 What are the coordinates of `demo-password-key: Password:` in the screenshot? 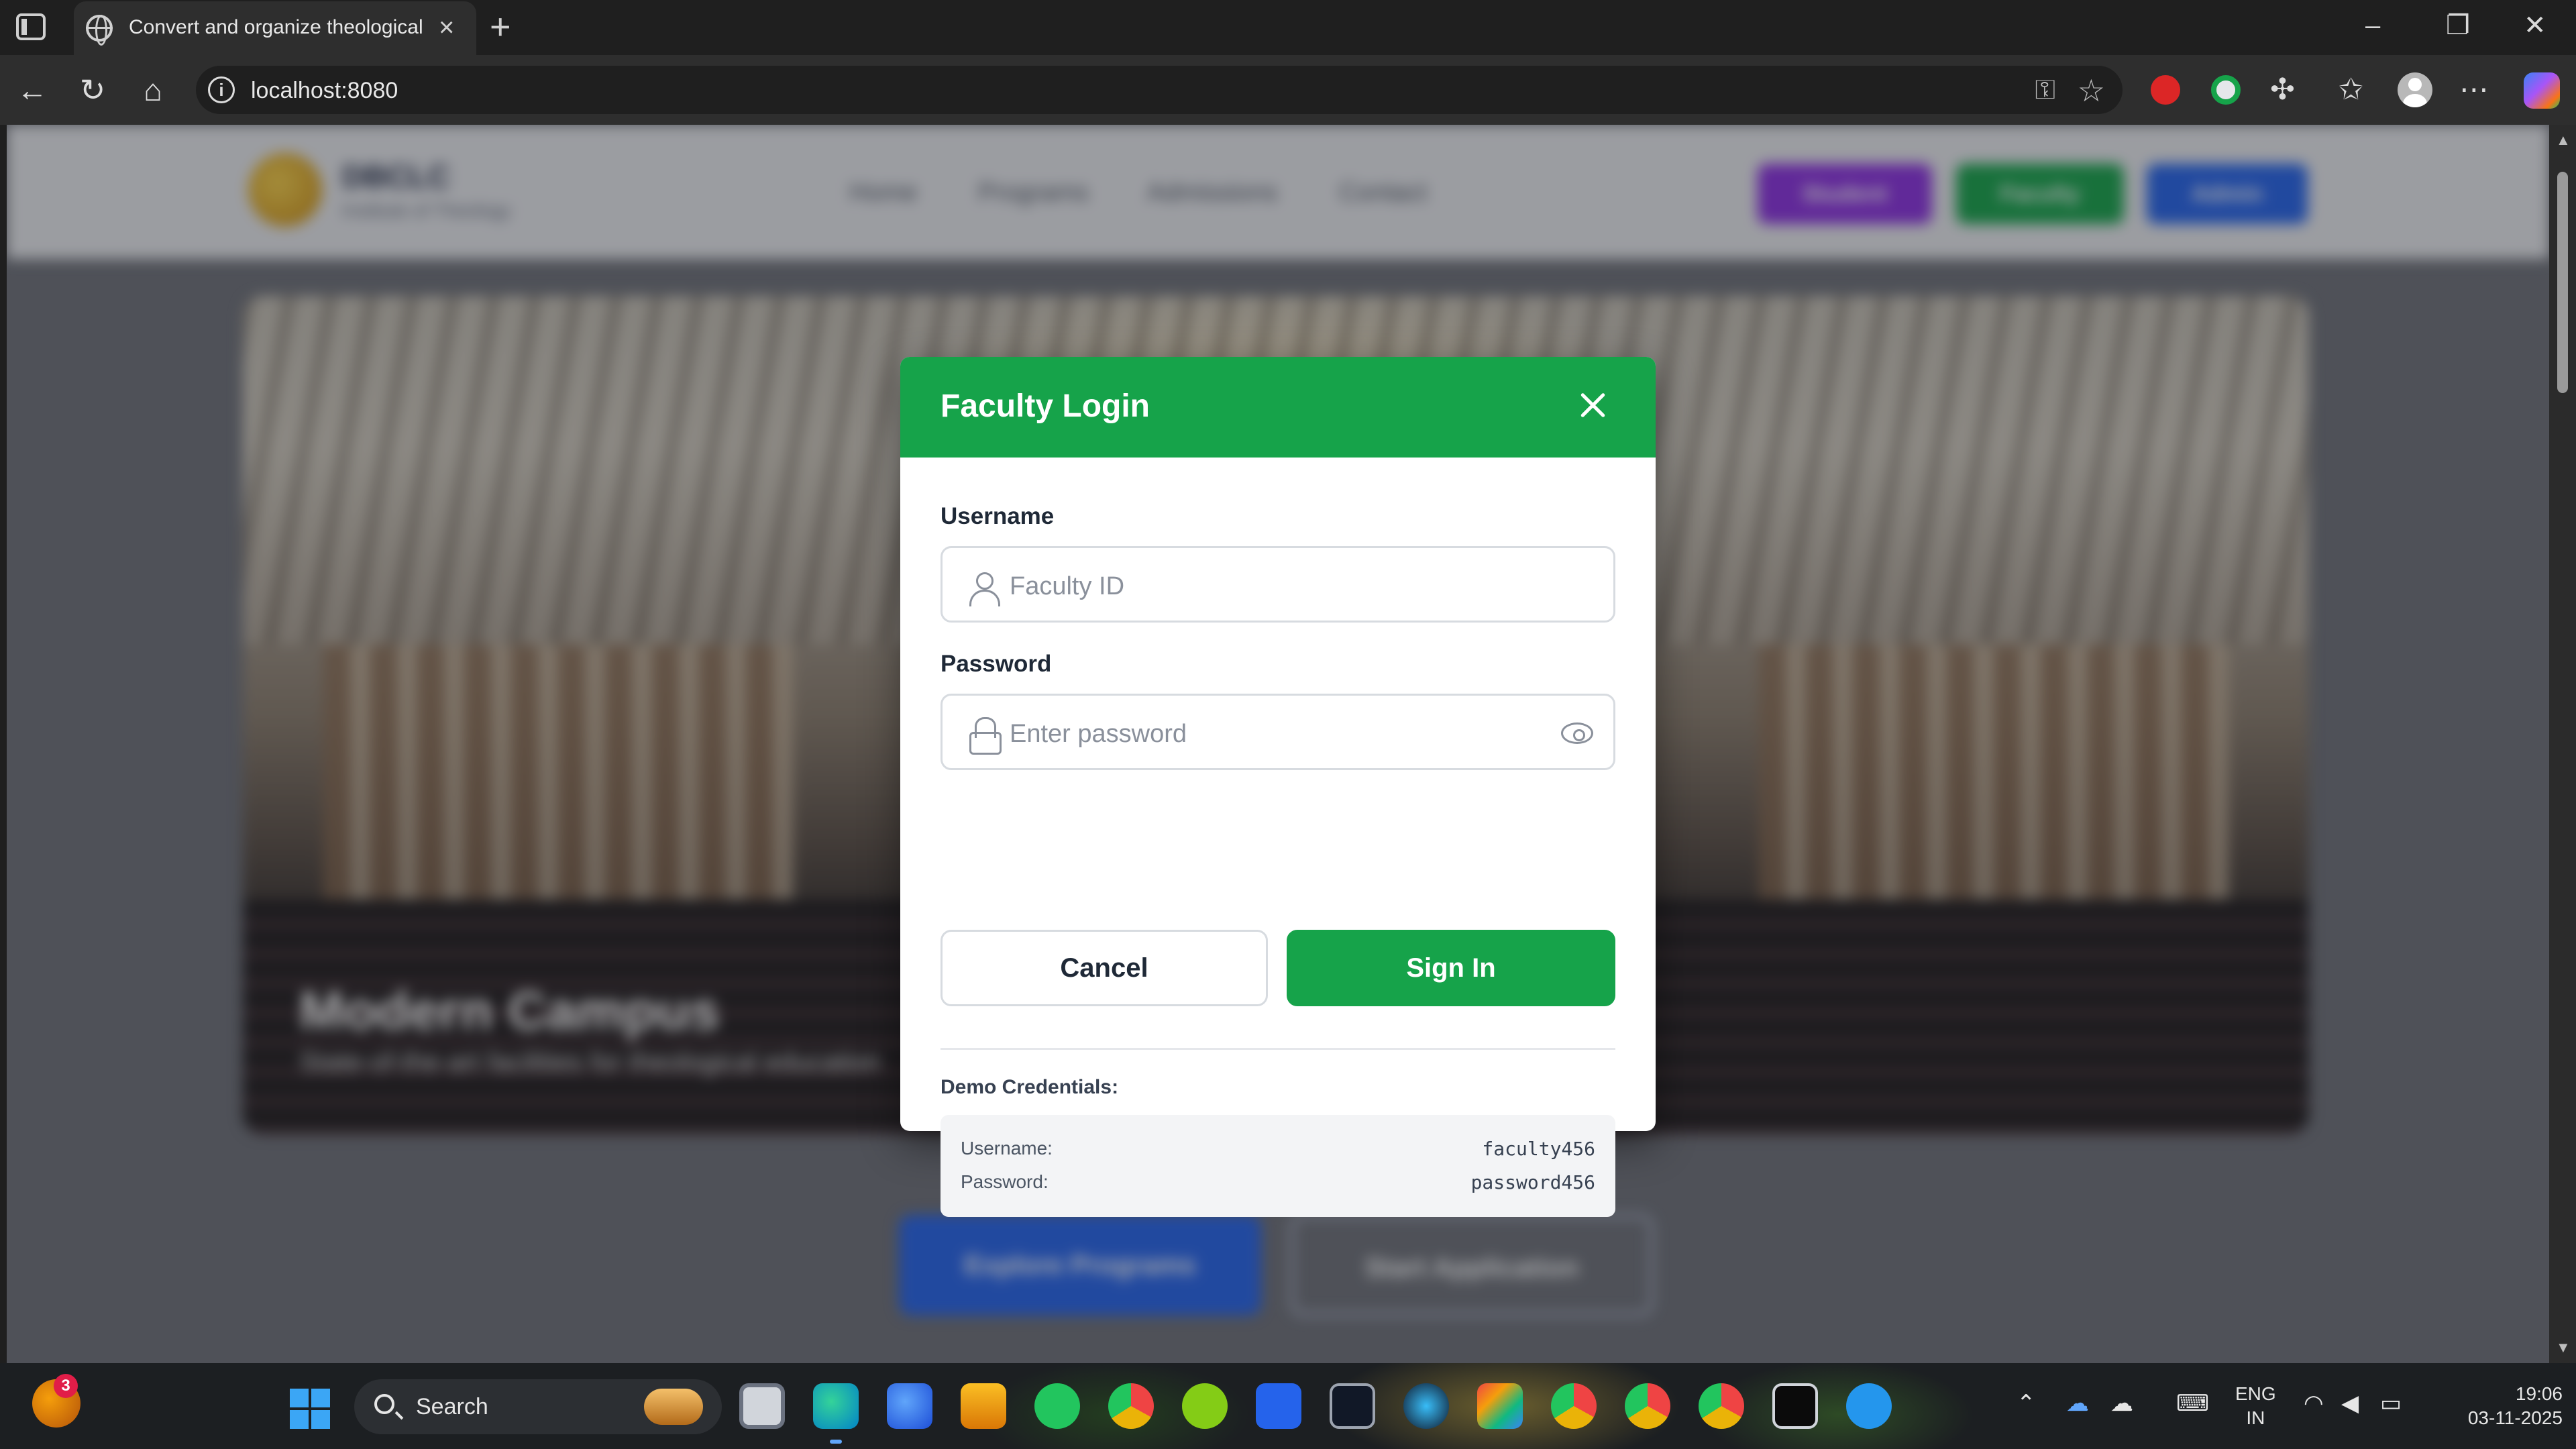 It's located at (1005, 1181).